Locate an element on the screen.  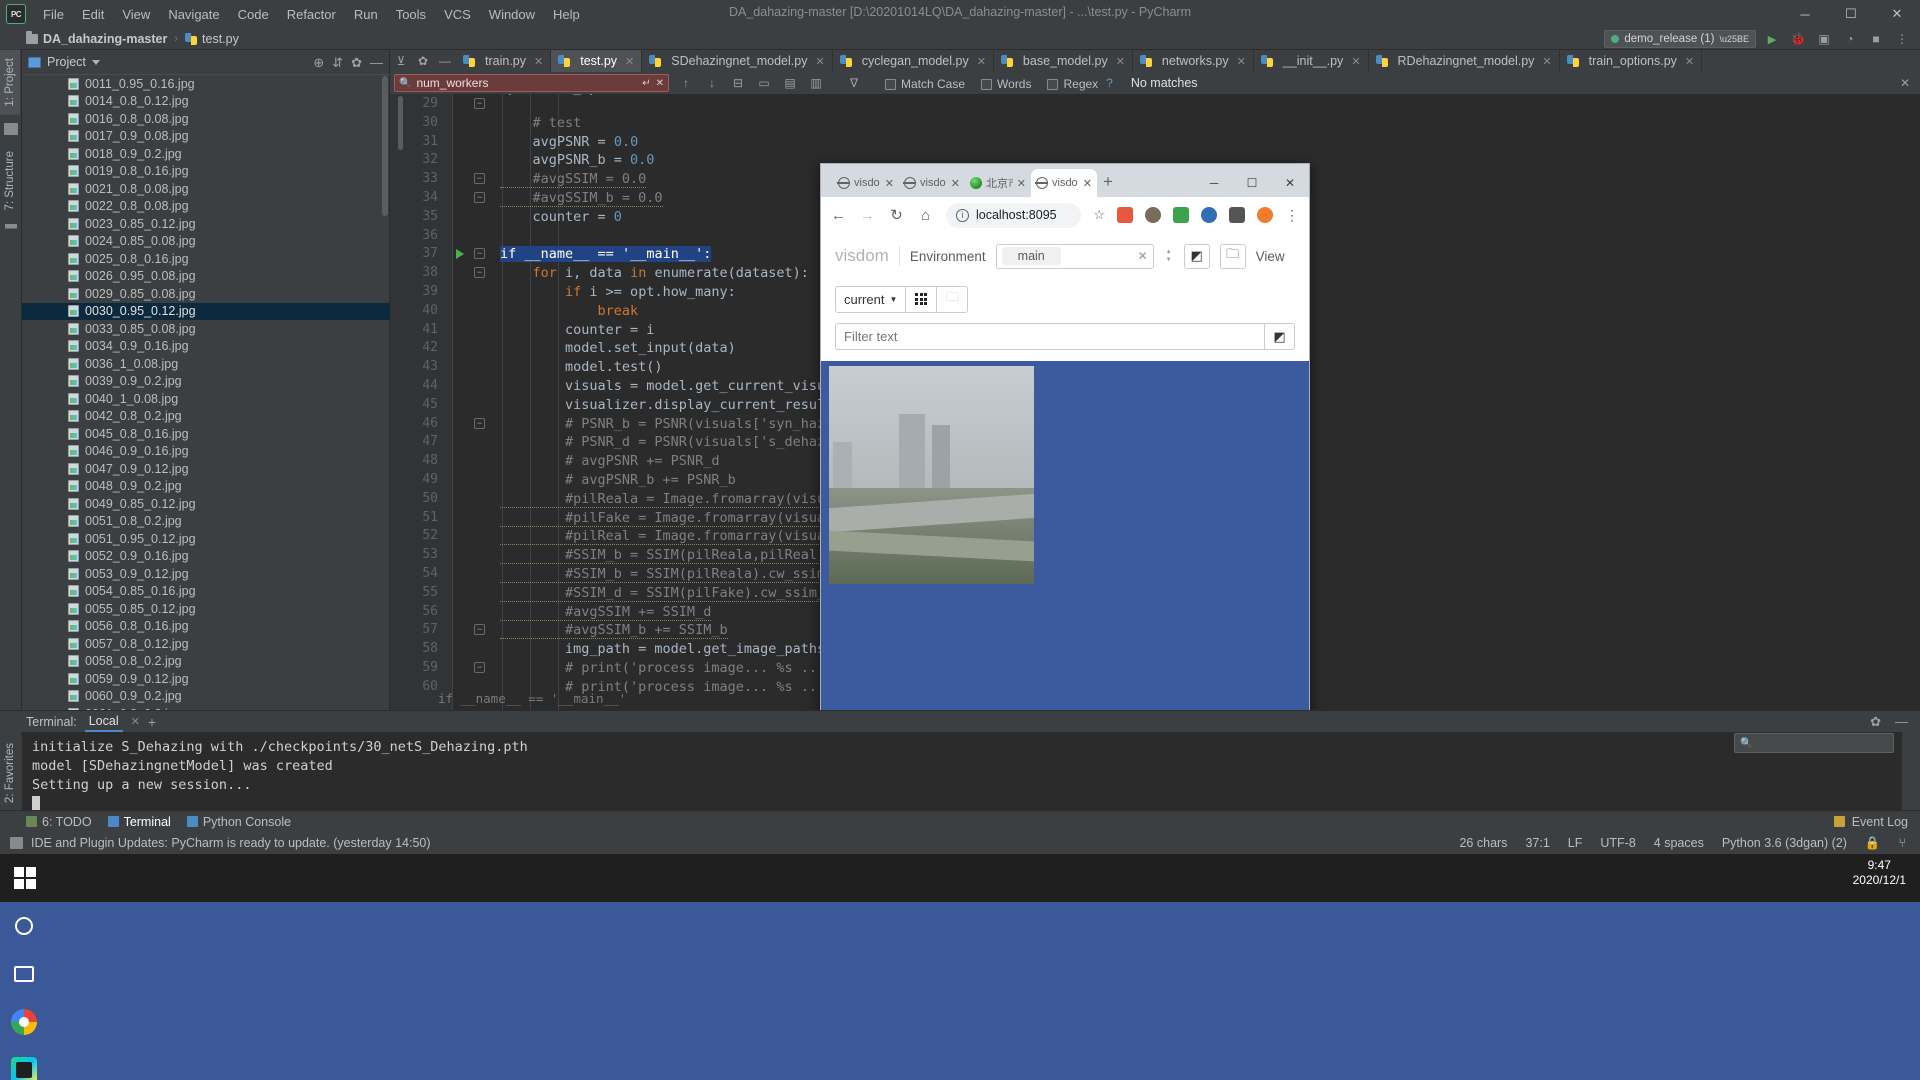
tab-rdehazingnet-model-py: RDehazingnet_model.py ✕ is located at coordinates (1464, 61).